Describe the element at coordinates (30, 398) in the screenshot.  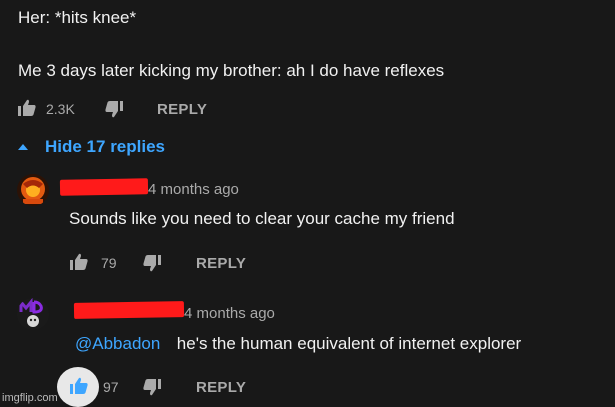
I see `watermark-text: imgflip.com` at that location.